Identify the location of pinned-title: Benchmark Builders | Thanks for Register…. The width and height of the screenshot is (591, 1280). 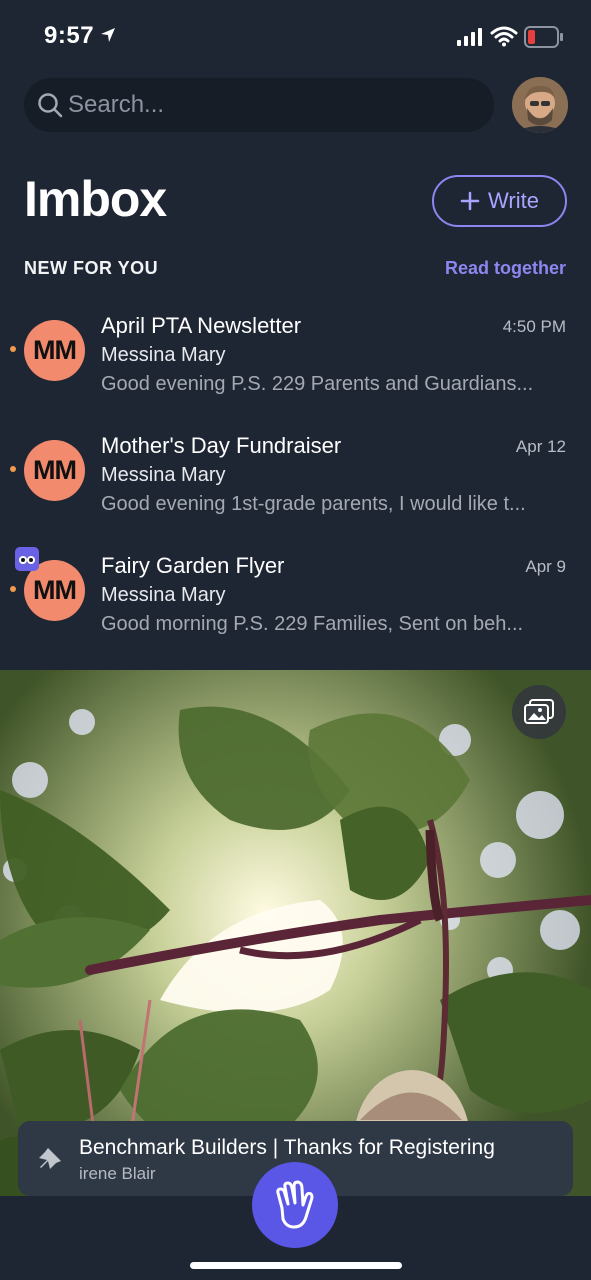
(287, 1147).